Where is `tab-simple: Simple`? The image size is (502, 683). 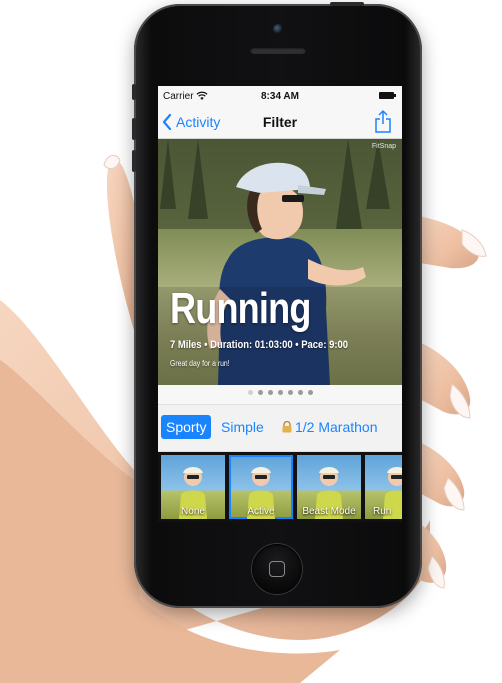 tab-simple: Simple is located at coordinates (242, 427).